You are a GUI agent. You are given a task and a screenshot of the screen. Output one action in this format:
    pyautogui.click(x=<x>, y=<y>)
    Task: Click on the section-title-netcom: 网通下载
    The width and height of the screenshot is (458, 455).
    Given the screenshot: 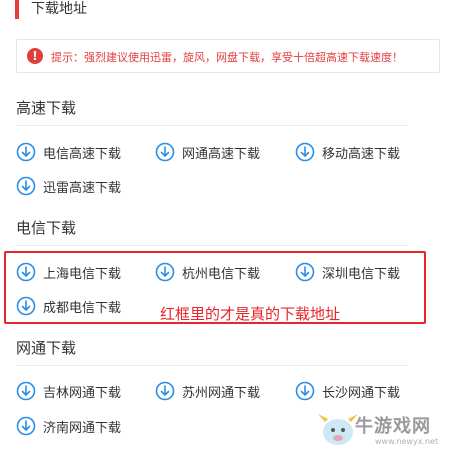 What is the action you would take?
    pyautogui.click(x=46, y=348)
    